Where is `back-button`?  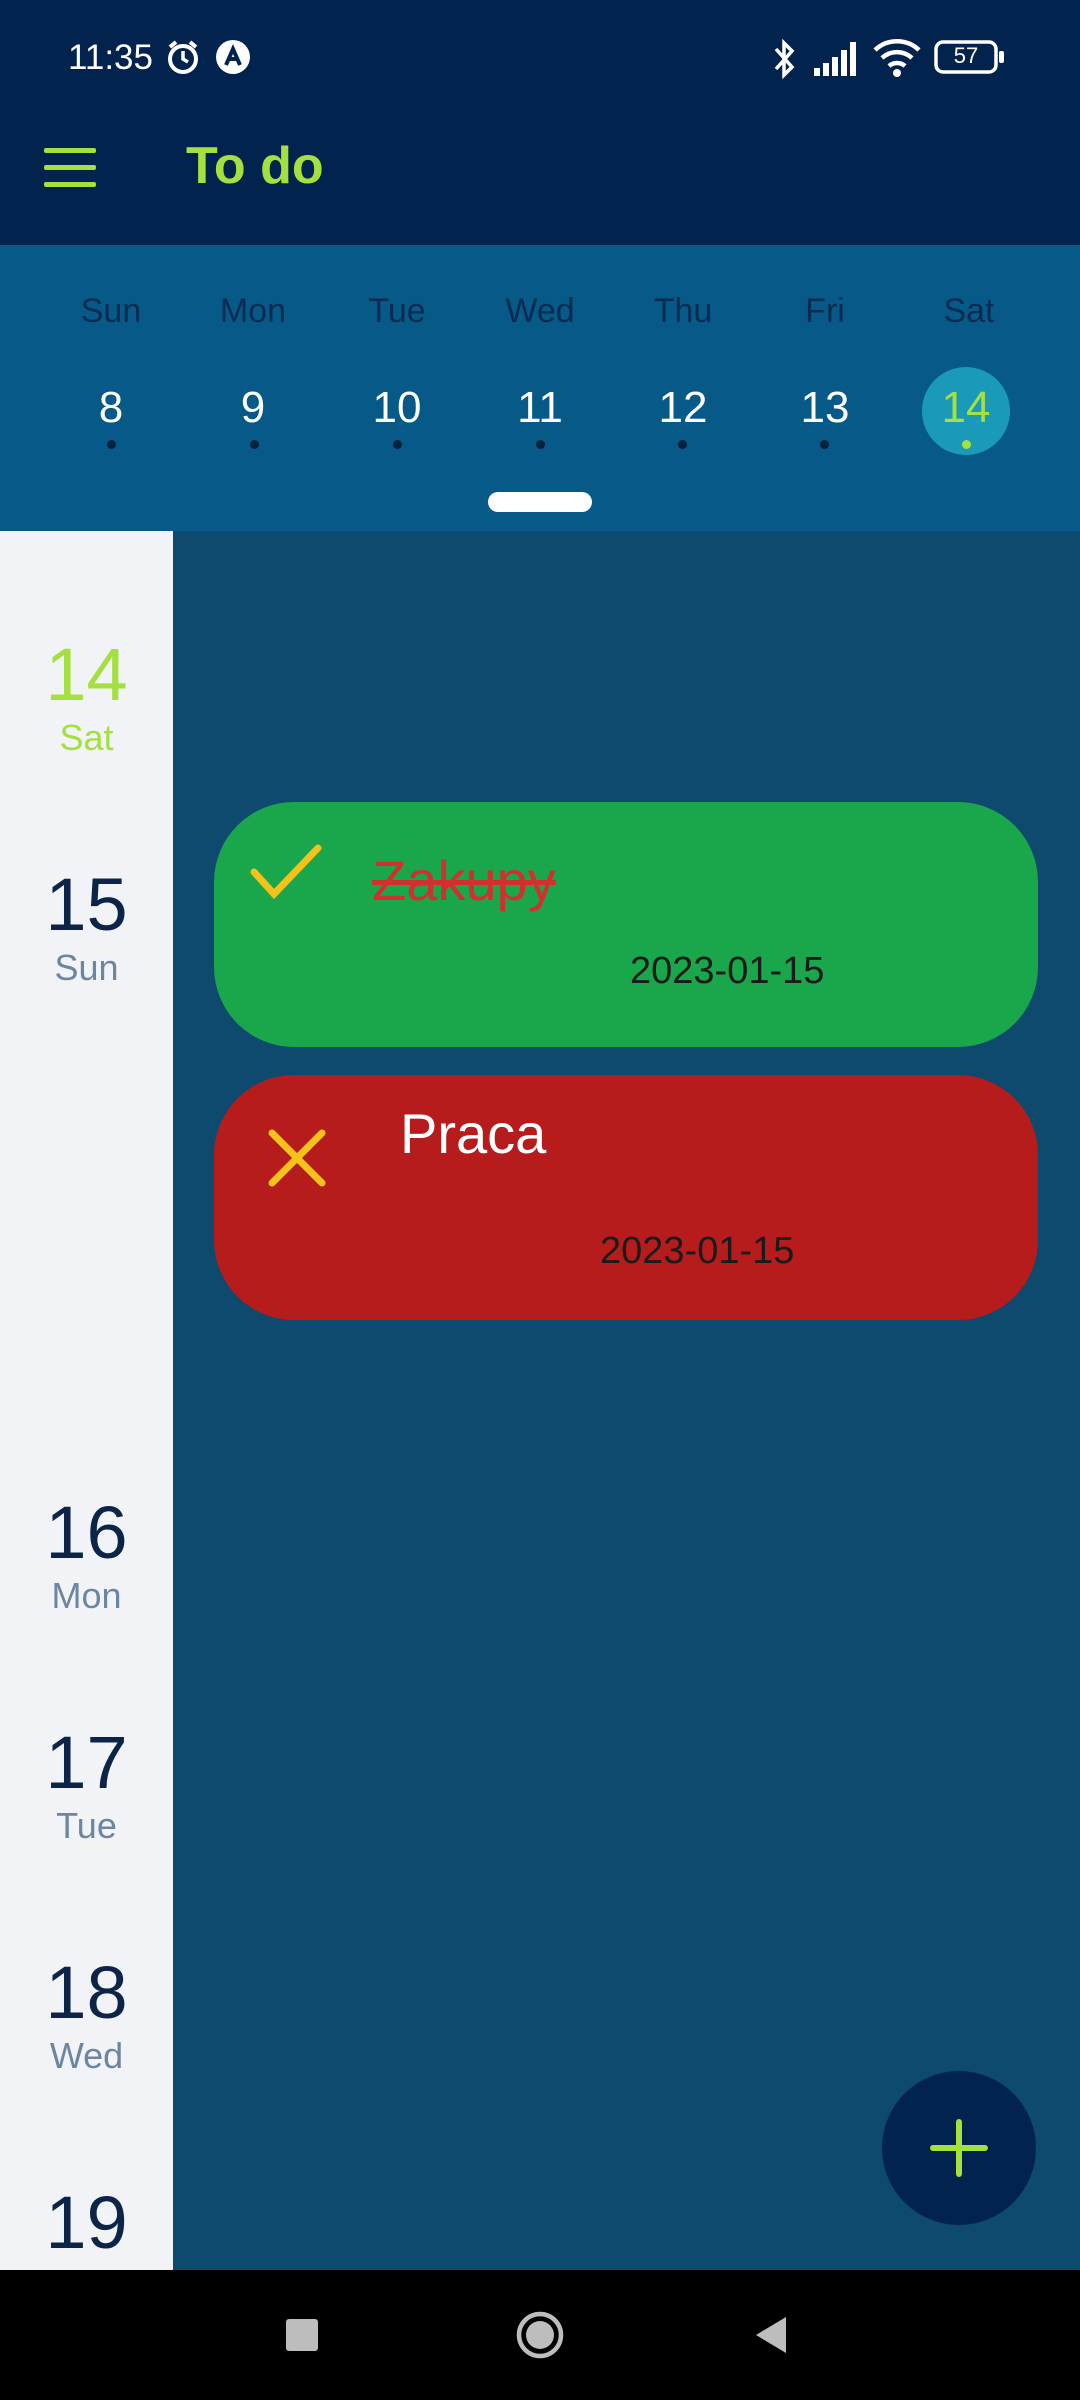
back-button is located at coordinates (772, 2335).